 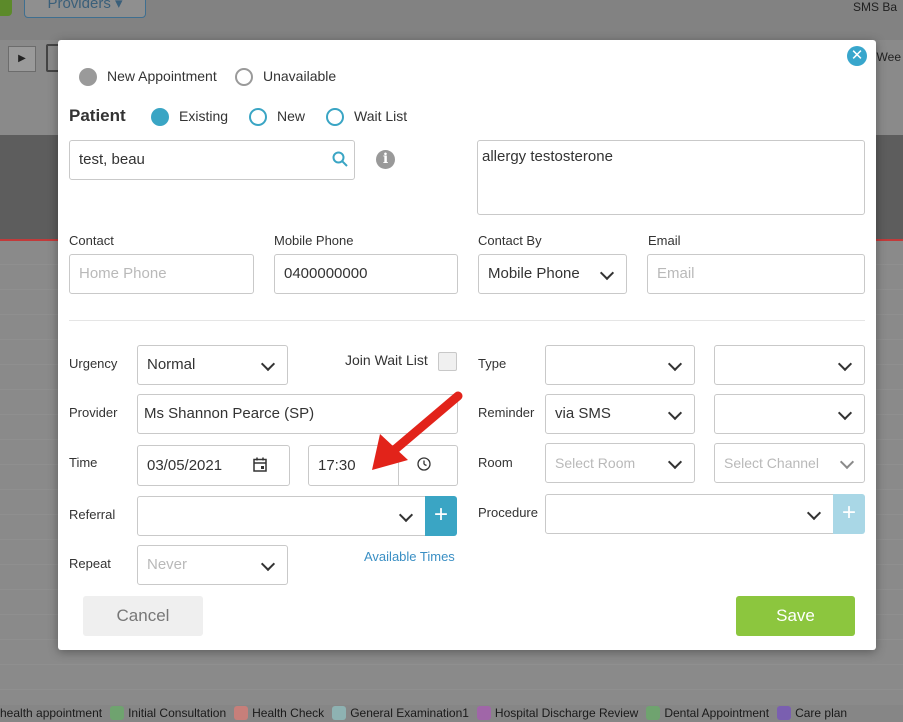 I want to click on date-input: 03/05/2021, so click(x=213, y=465).